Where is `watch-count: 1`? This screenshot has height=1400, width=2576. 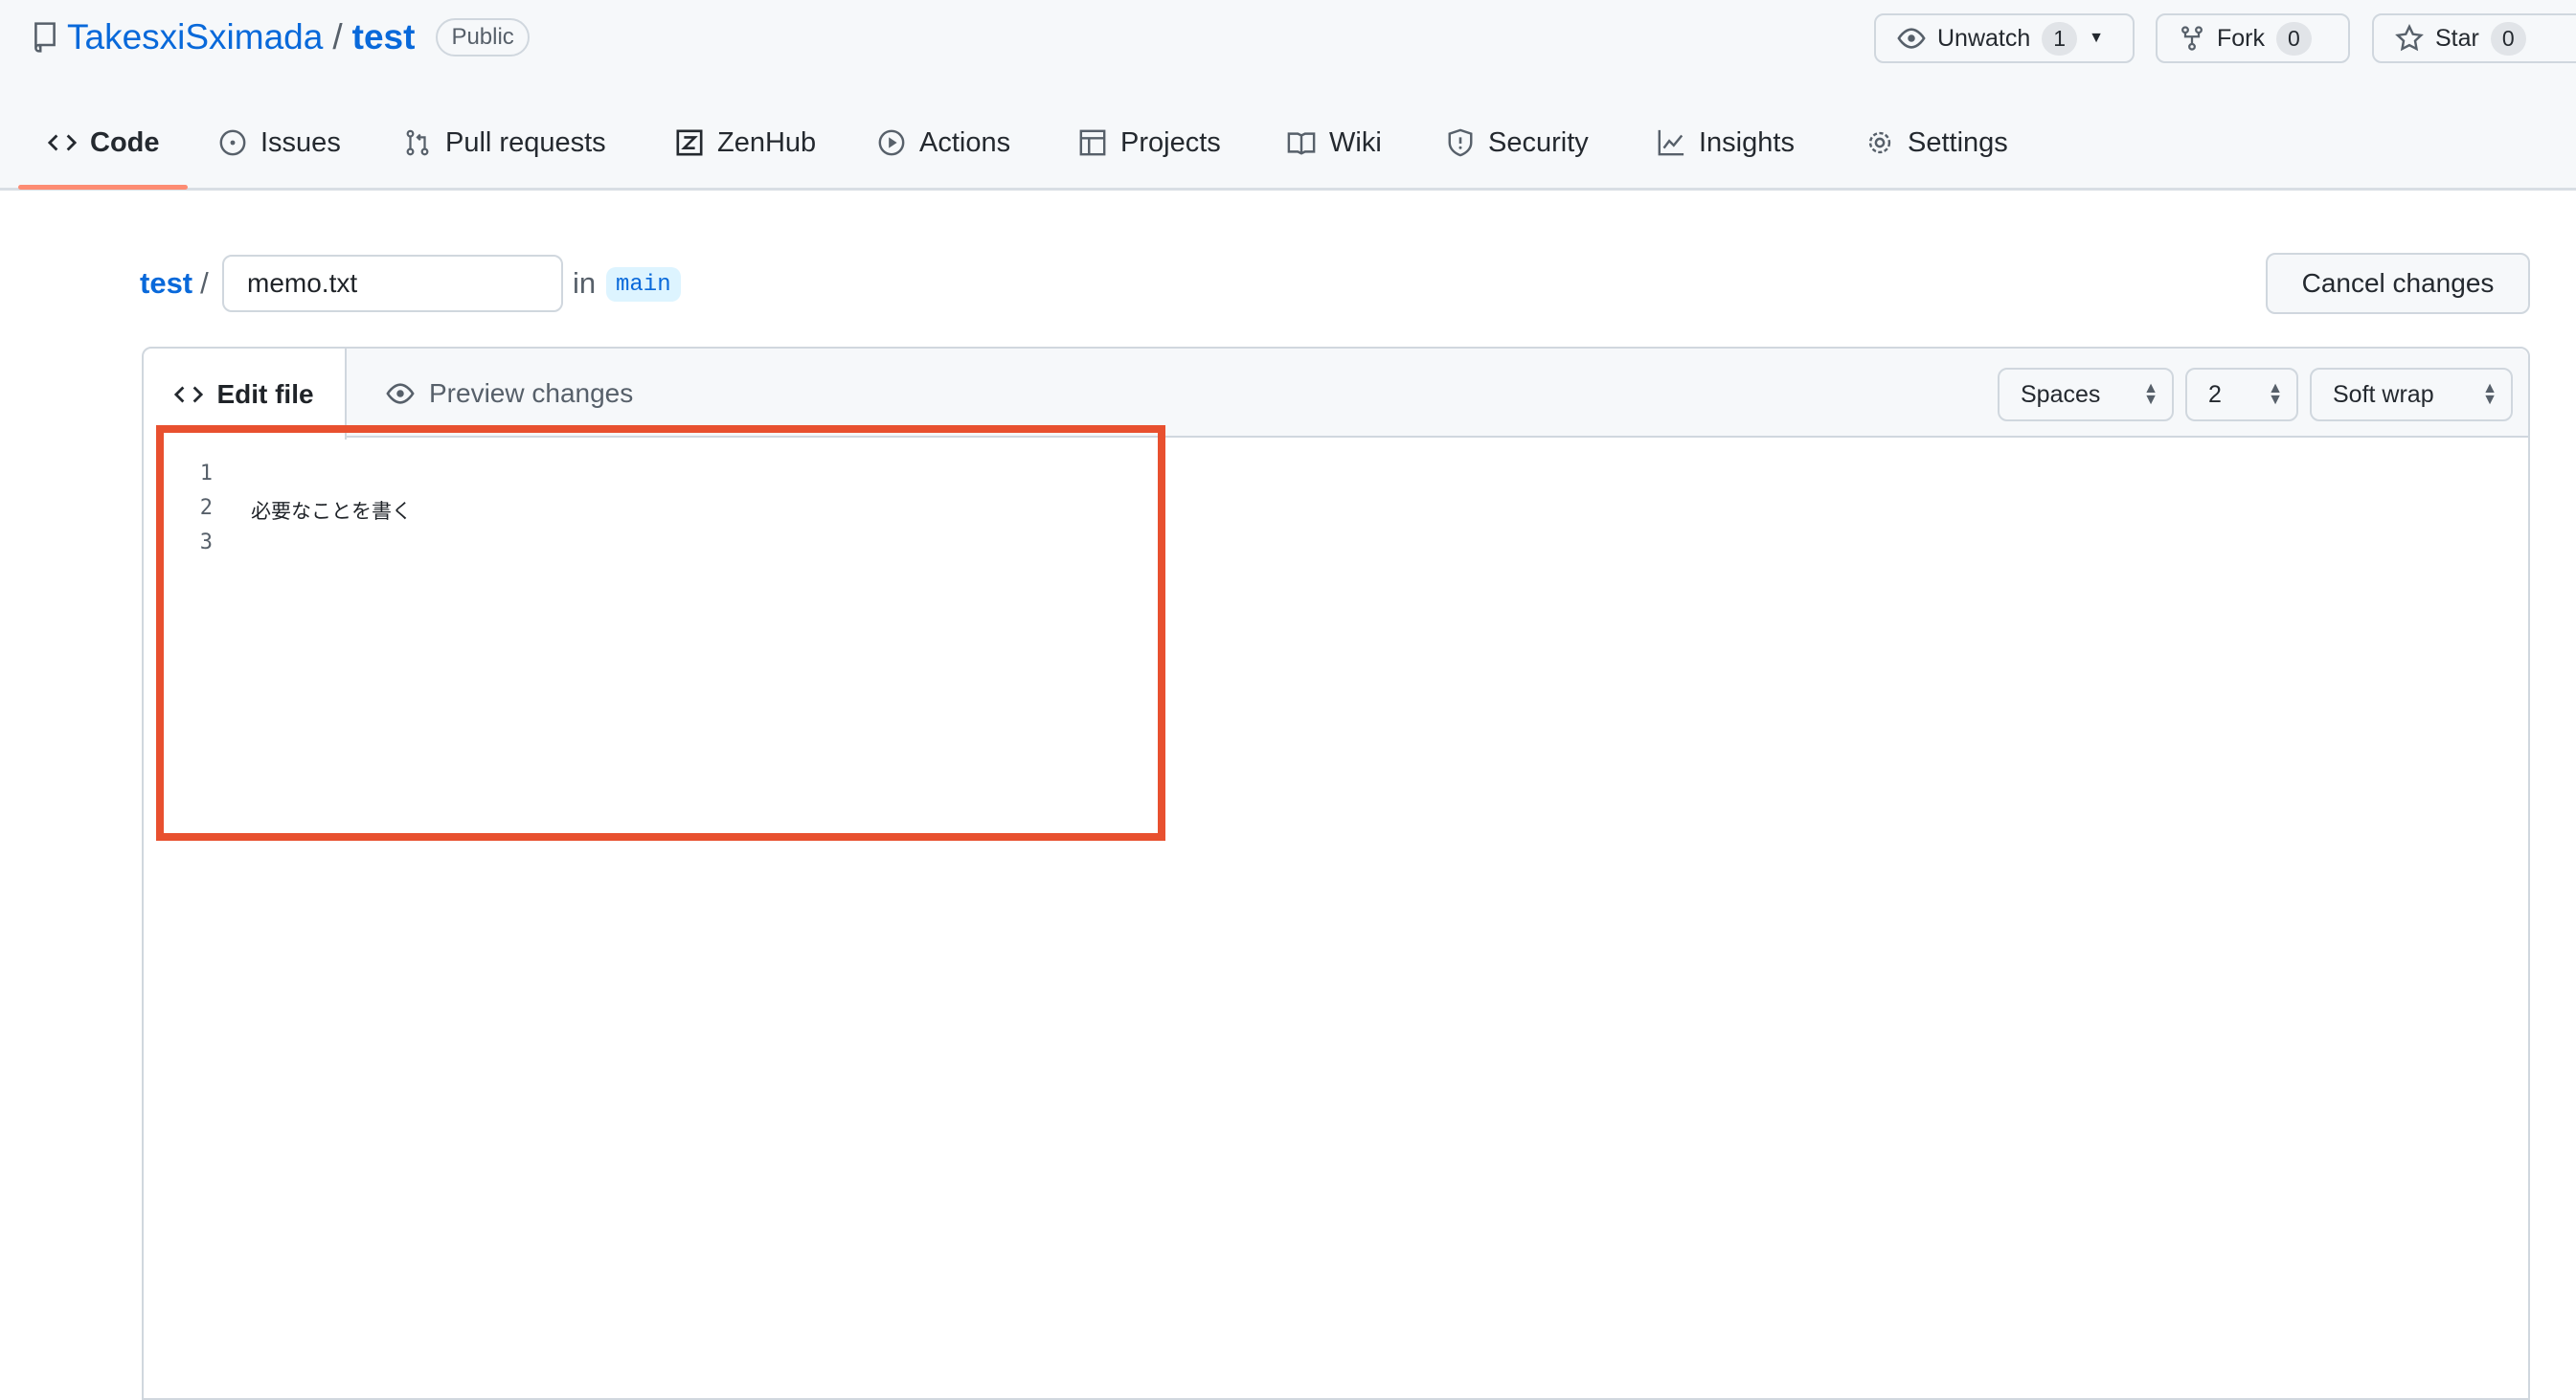
watch-count: 1 is located at coordinates (2060, 38).